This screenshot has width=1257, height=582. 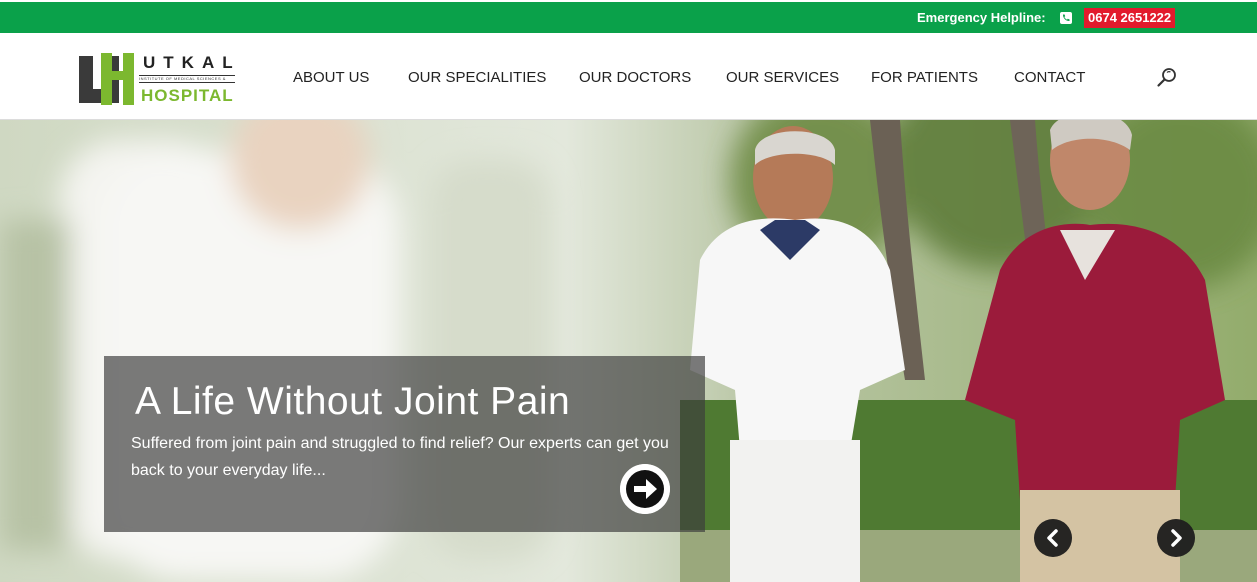 What do you see at coordinates (353, 401) in the screenshot?
I see `hero-title: A Life Without Joint Pain` at bounding box center [353, 401].